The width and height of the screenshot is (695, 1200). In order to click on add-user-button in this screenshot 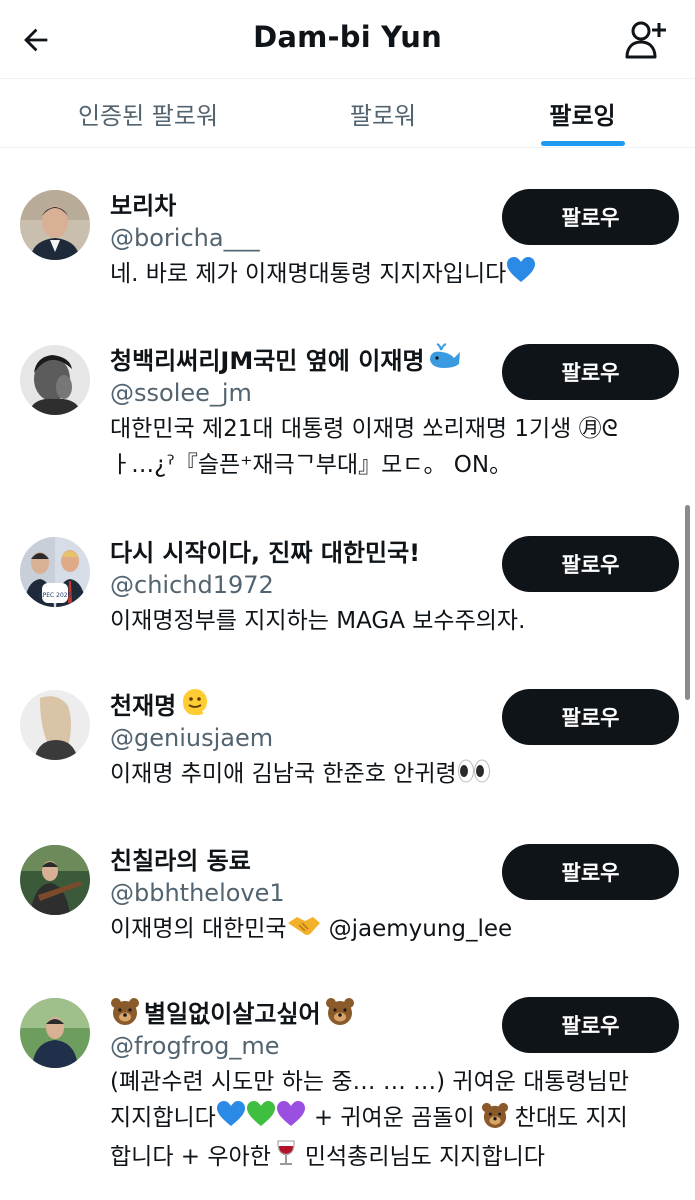, I will do `click(644, 40)`.